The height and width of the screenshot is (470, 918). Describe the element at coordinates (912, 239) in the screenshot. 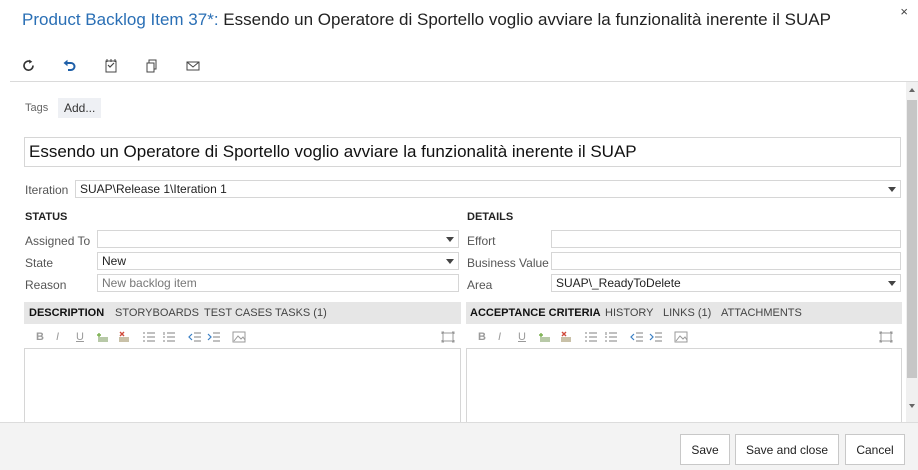

I see `scrollbar-thumb` at that location.